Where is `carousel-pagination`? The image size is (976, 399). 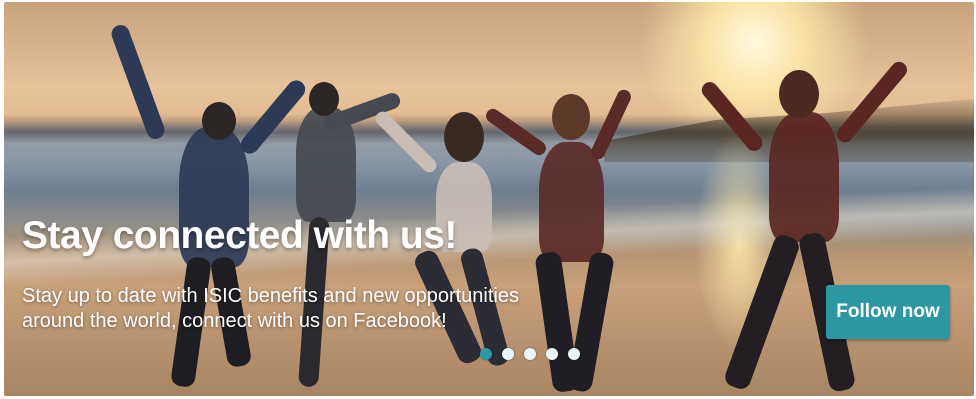
carousel-pagination is located at coordinates (530, 354).